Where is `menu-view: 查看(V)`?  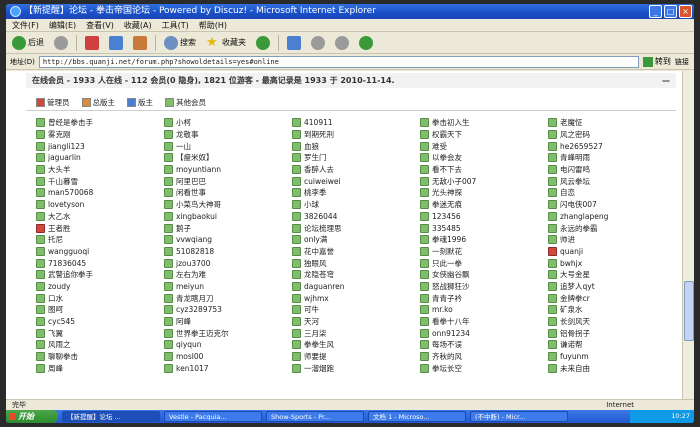 menu-view: 查看(V) is located at coordinates (100, 25).